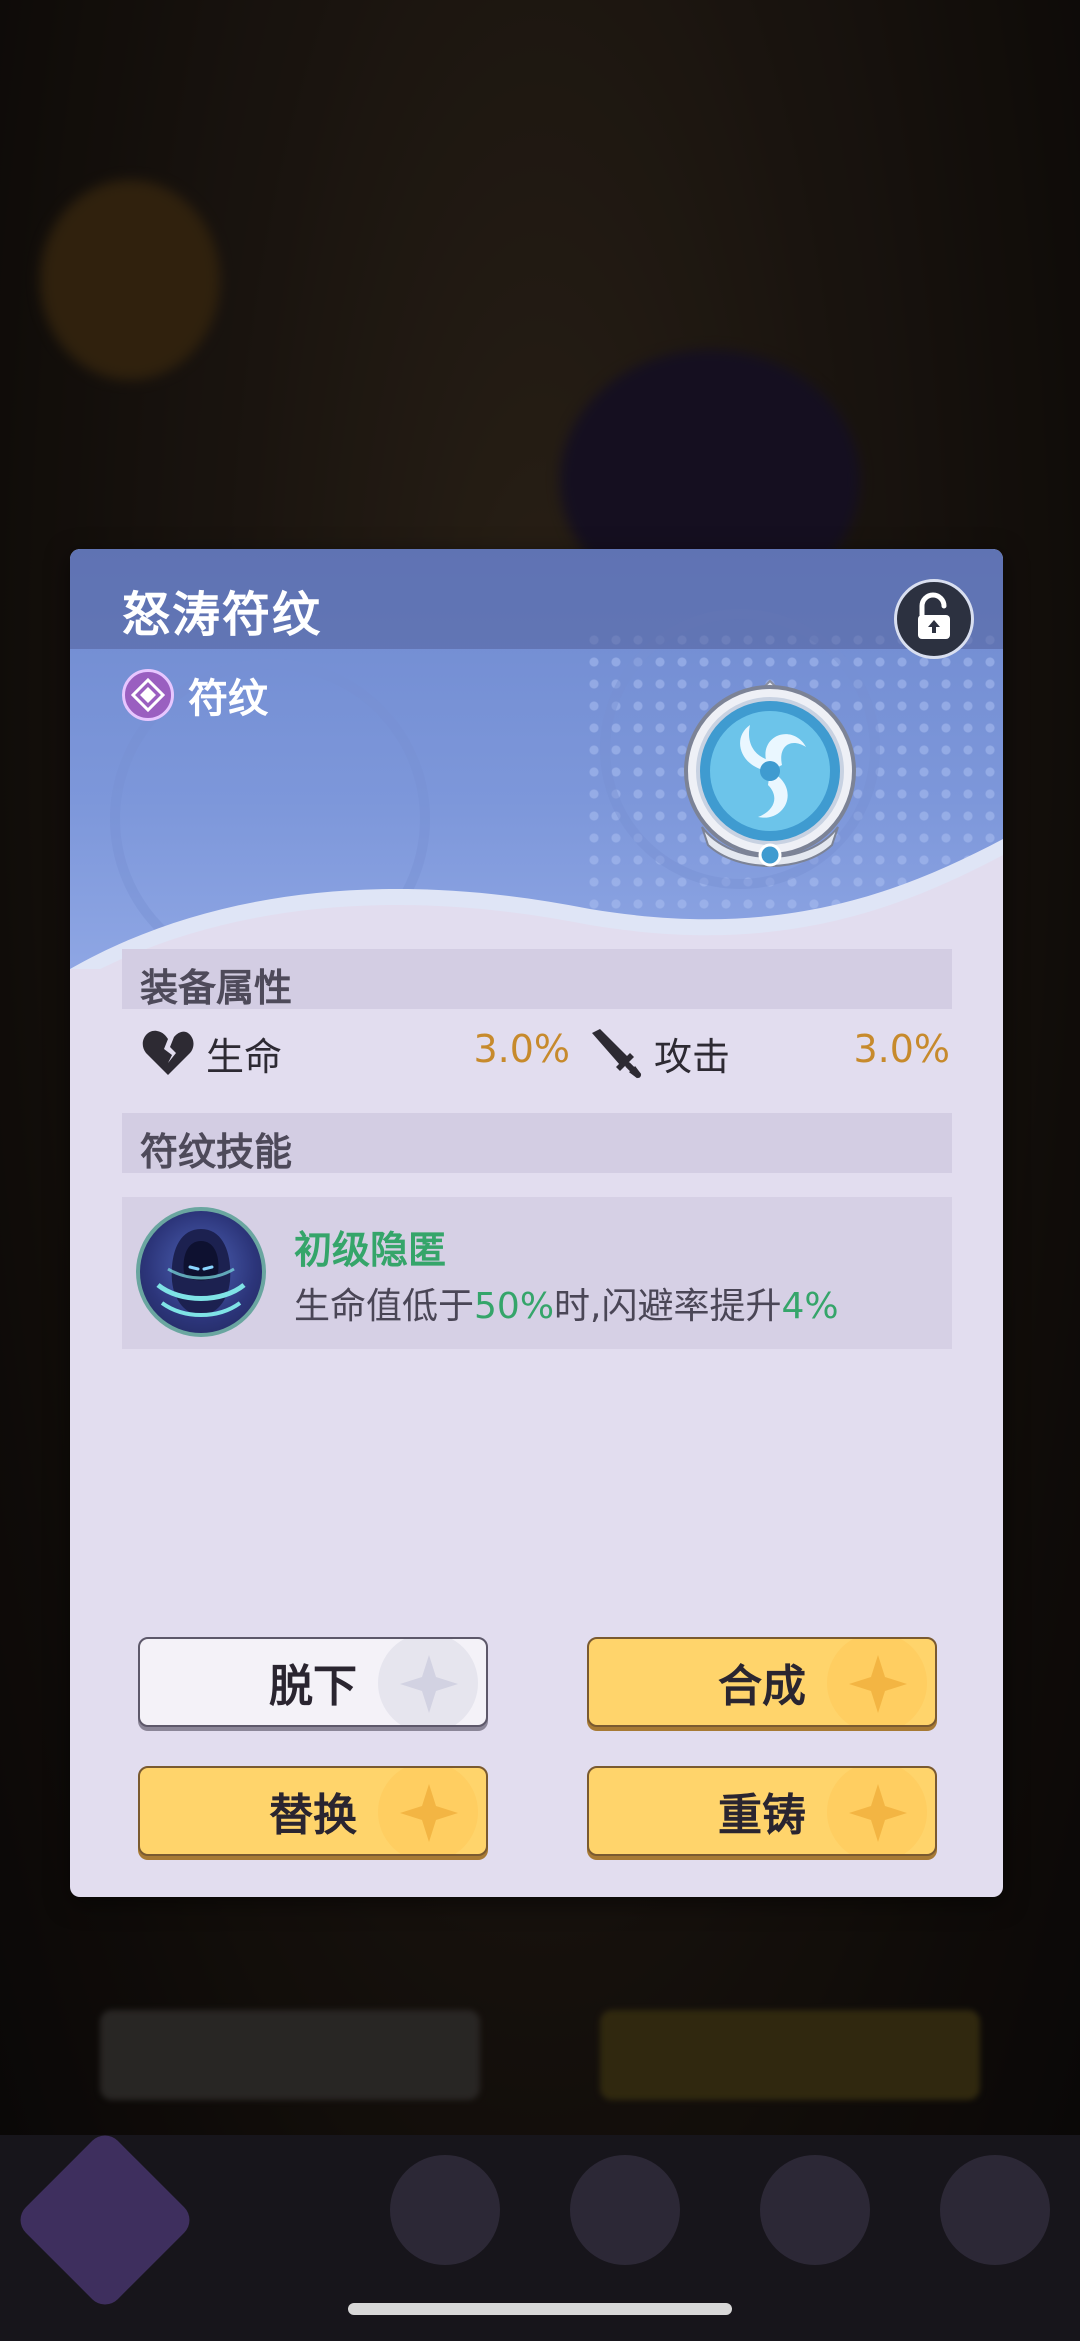 Image resolution: width=1080 pixels, height=2341 pixels. What do you see at coordinates (692, 1056) in the screenshot?
I see `stat-atk-label: 攻击` at bounding box center [692, 1056].